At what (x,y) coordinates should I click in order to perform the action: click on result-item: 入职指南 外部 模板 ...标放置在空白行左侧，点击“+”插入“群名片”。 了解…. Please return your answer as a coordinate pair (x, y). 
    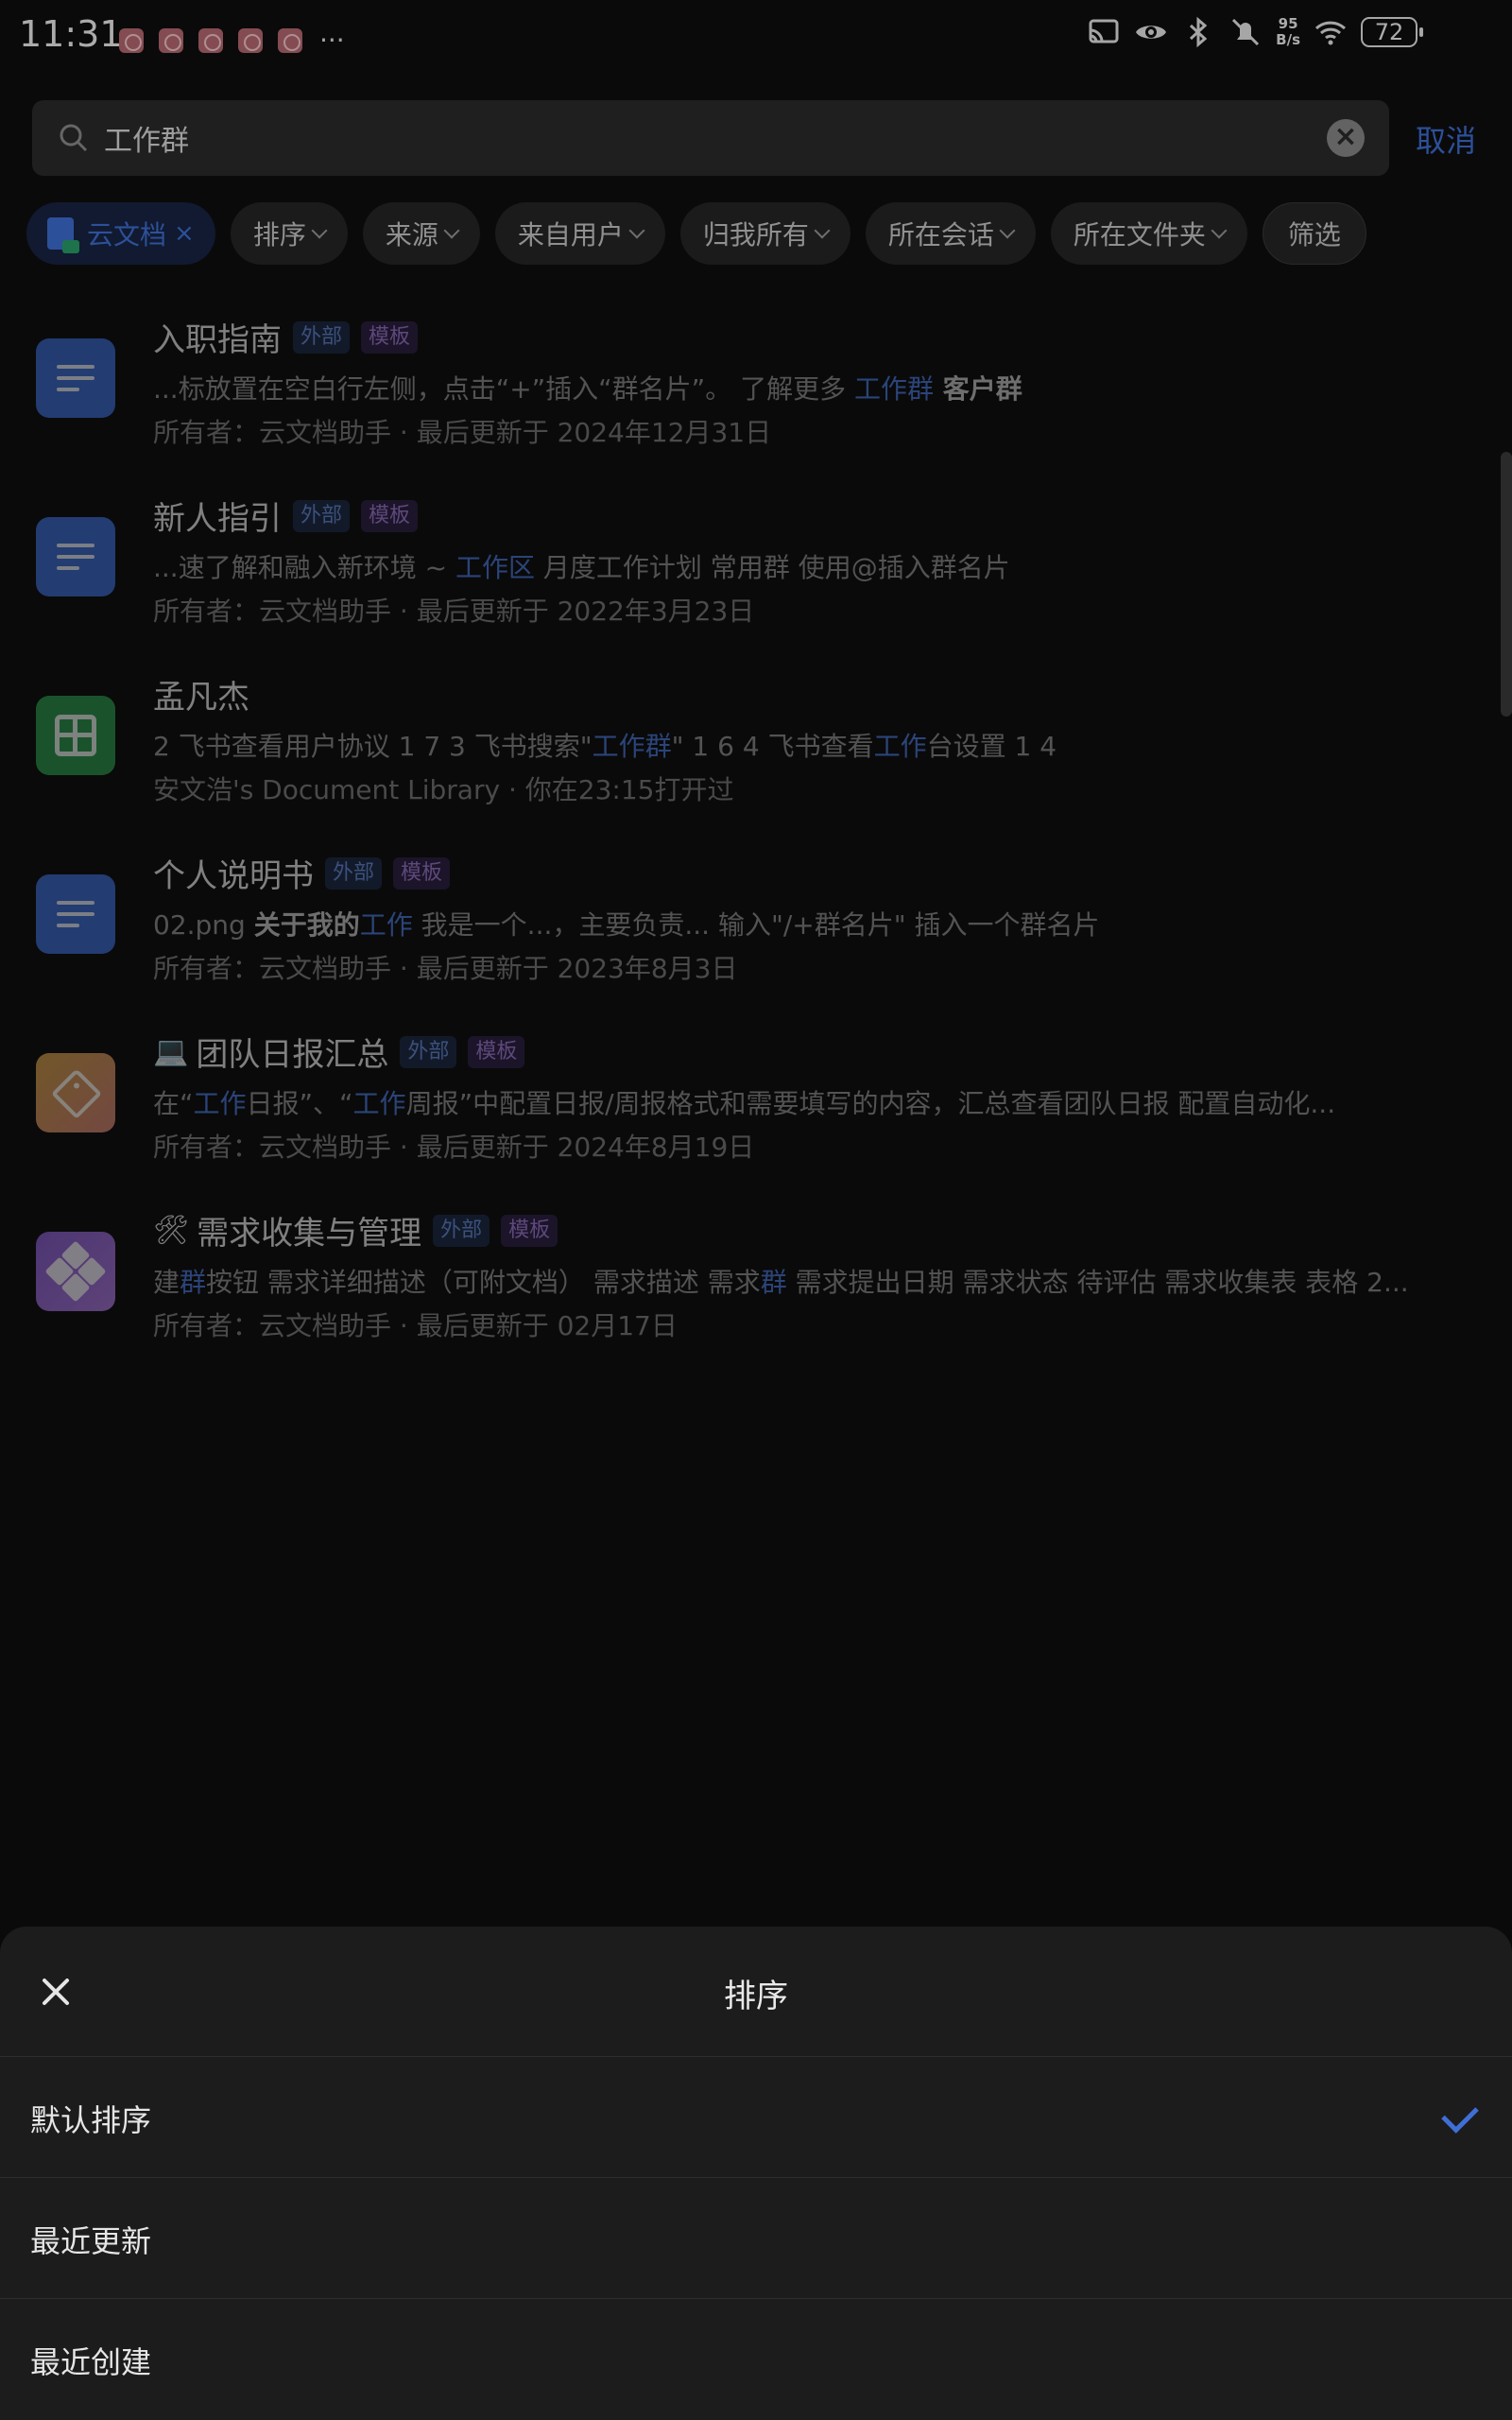
    Looking at the image, I should click on (756, 391).